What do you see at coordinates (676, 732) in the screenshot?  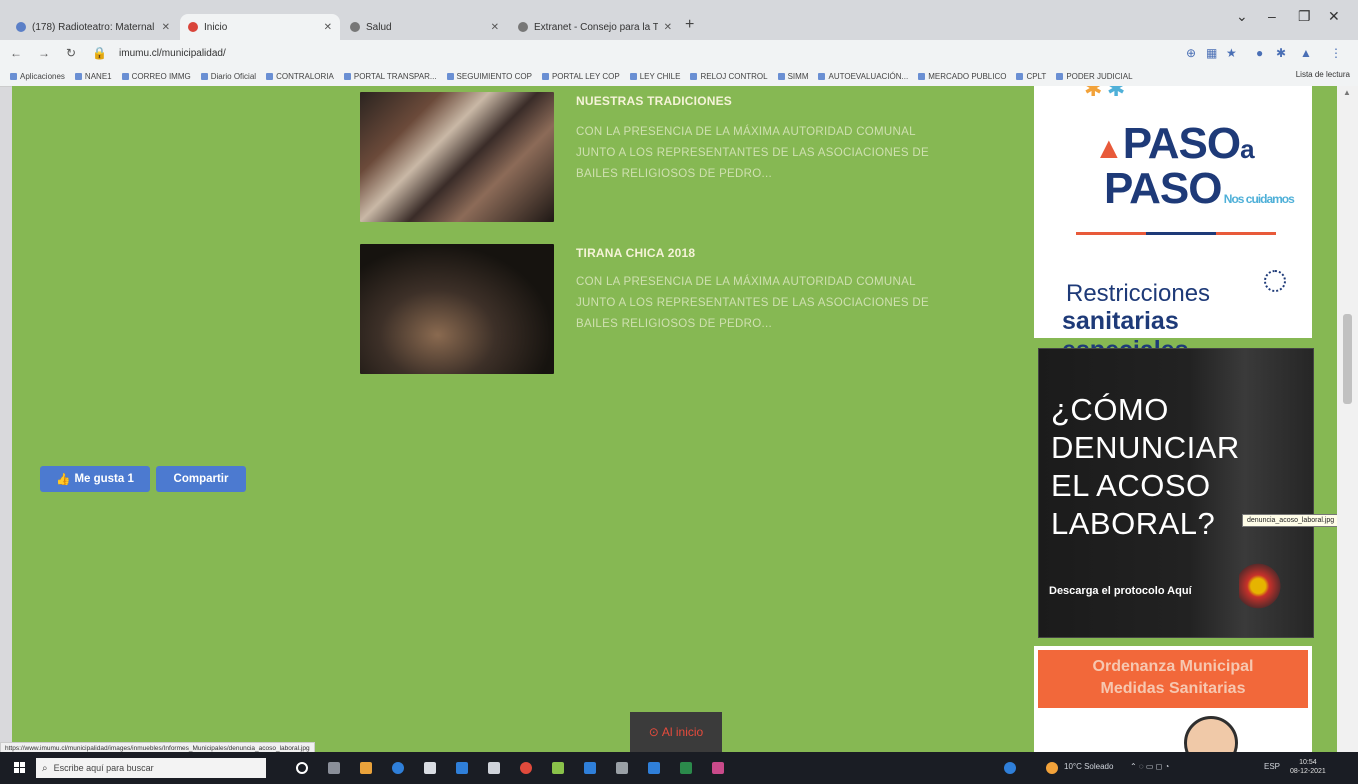 I see `back-to-top-button: ⊙ Al inicio` at bounding box center [676, 732].